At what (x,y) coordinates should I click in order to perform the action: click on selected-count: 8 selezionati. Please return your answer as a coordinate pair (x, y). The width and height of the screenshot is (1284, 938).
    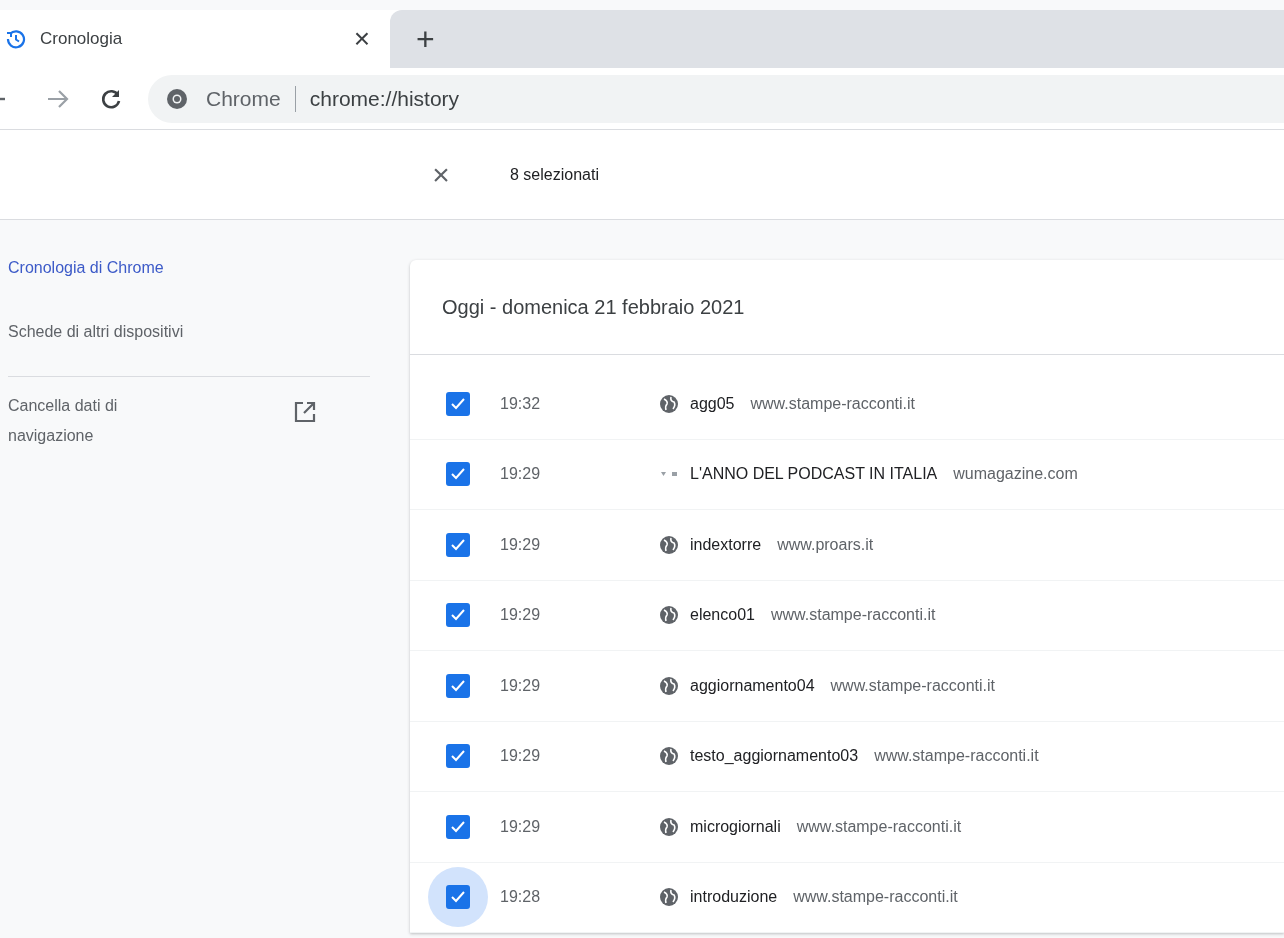
    Looking at the image, I should click on (554, 174).